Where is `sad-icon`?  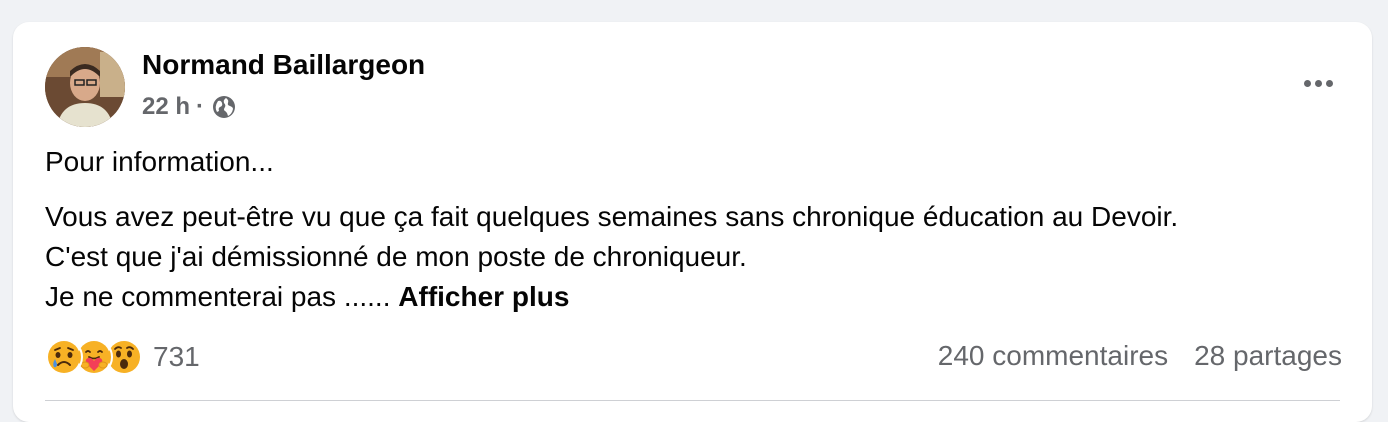 sad-icon is located at coordinates (64, 357).